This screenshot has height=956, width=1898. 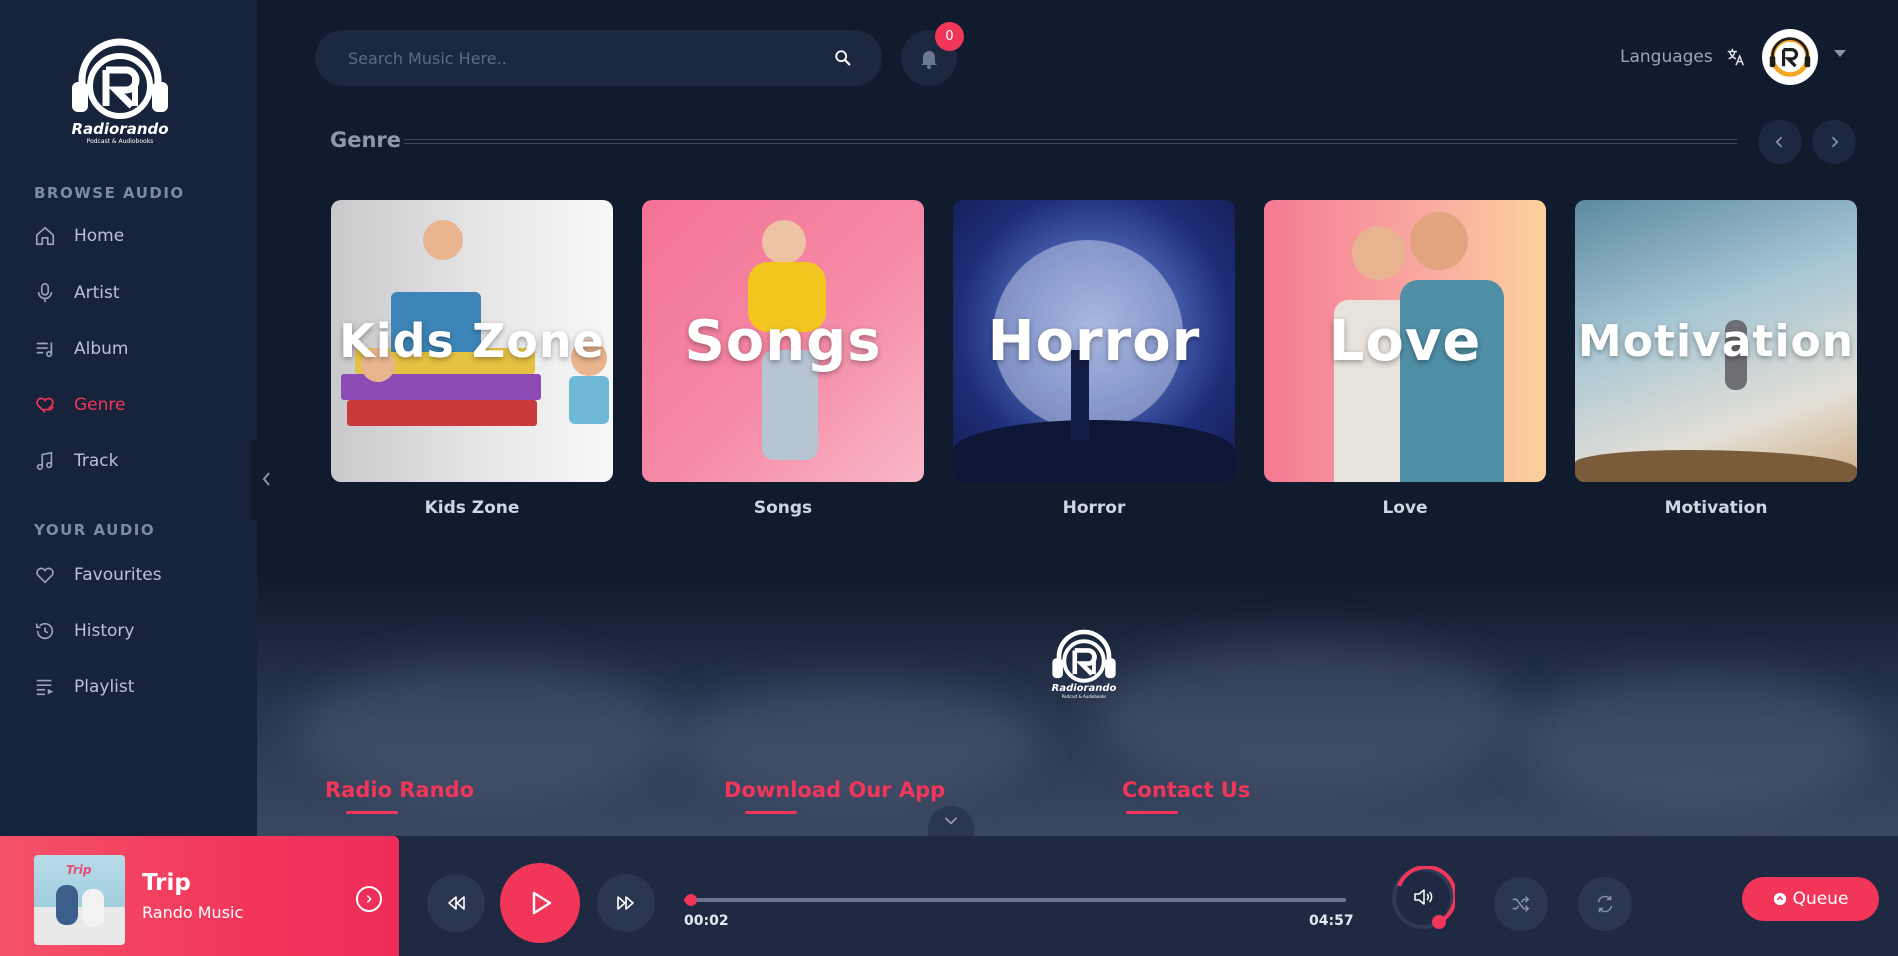 What do you see at coordinates (101, 349) in the screenshot?
I see `sidebar-item-label: Album` at bounding box center [101, 349].